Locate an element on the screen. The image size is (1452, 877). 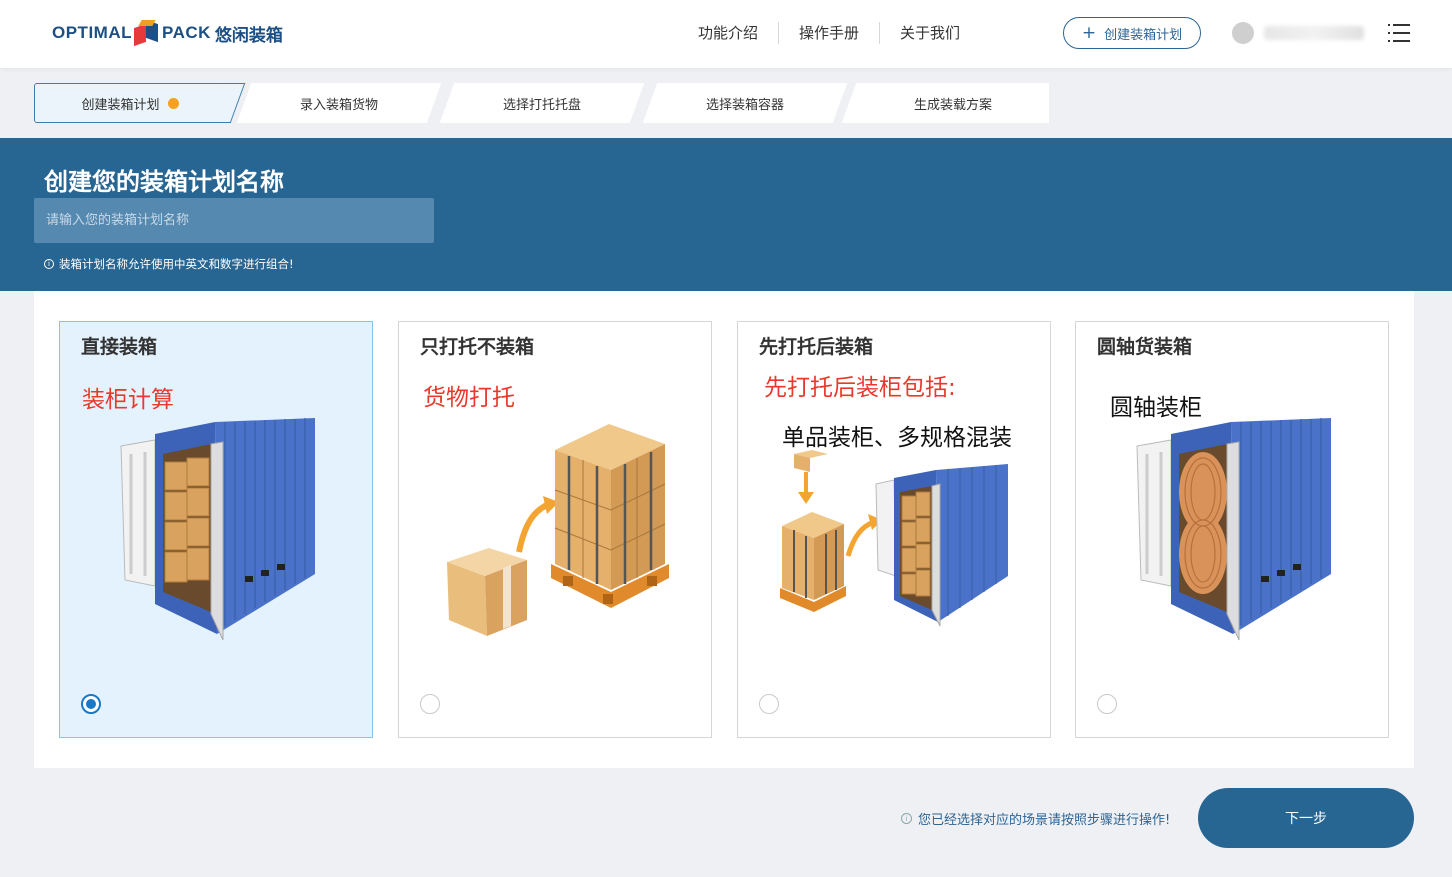
create-plan-label: 创建装箱计划 is located at coordinates (1143, 35).